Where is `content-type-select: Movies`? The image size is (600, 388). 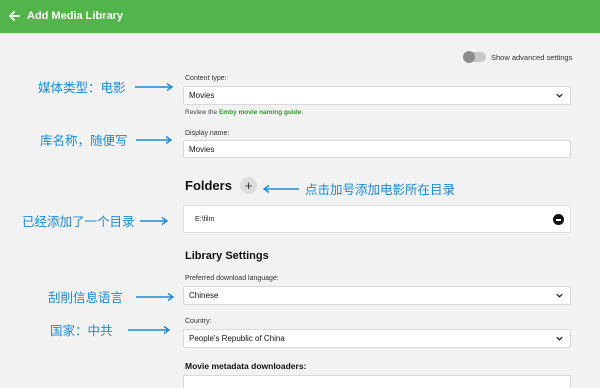
content-type-select: Movies is located at coordinates (377, 95).